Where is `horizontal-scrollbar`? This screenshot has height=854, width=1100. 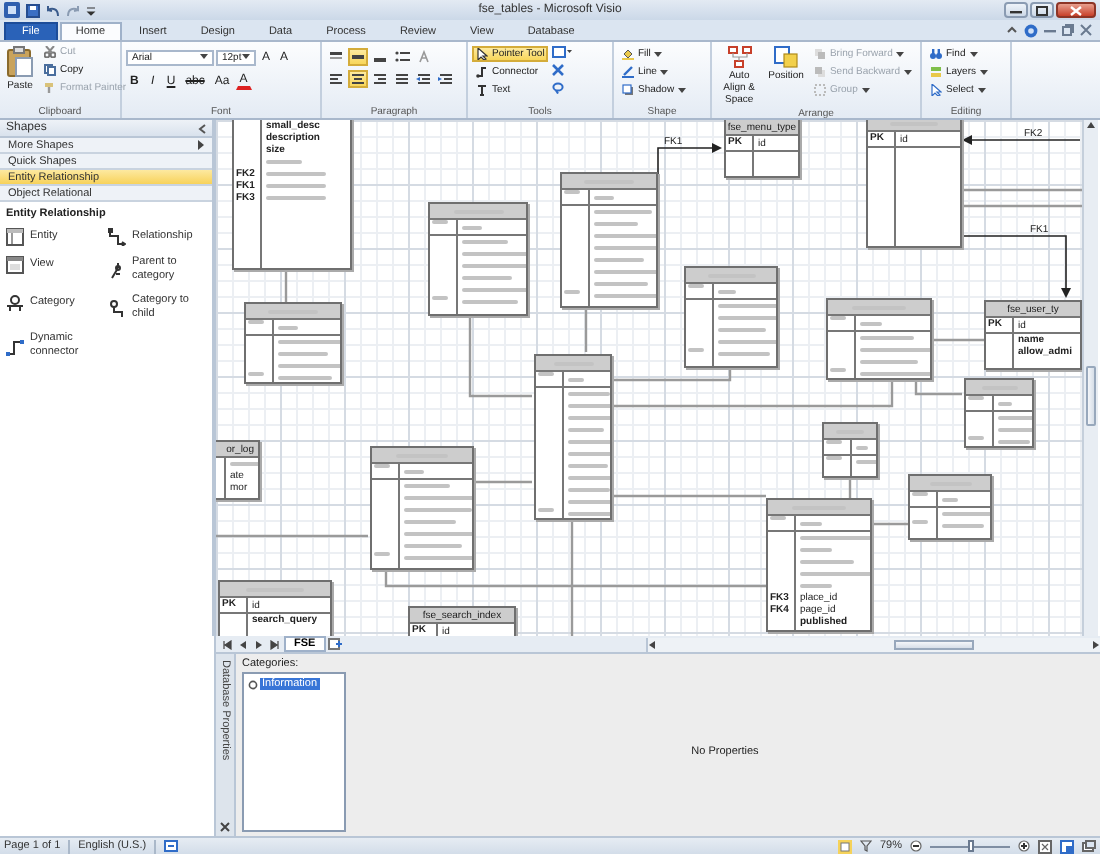
horizontal-scrollbar is located at coordinates (873, 644).